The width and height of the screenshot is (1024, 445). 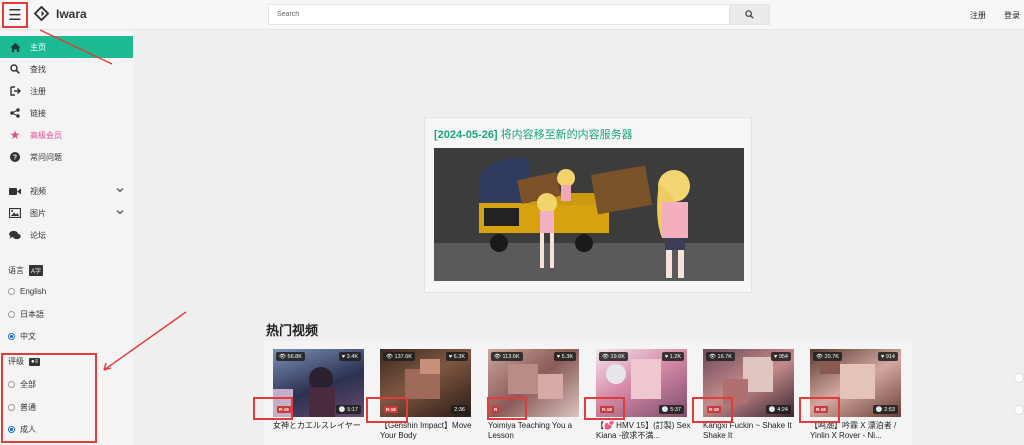 What do you see at coordinates (66, 235) in the screenshot?
I see `sidebar-item-forum: 论坛` at bounding box center [66, 235].